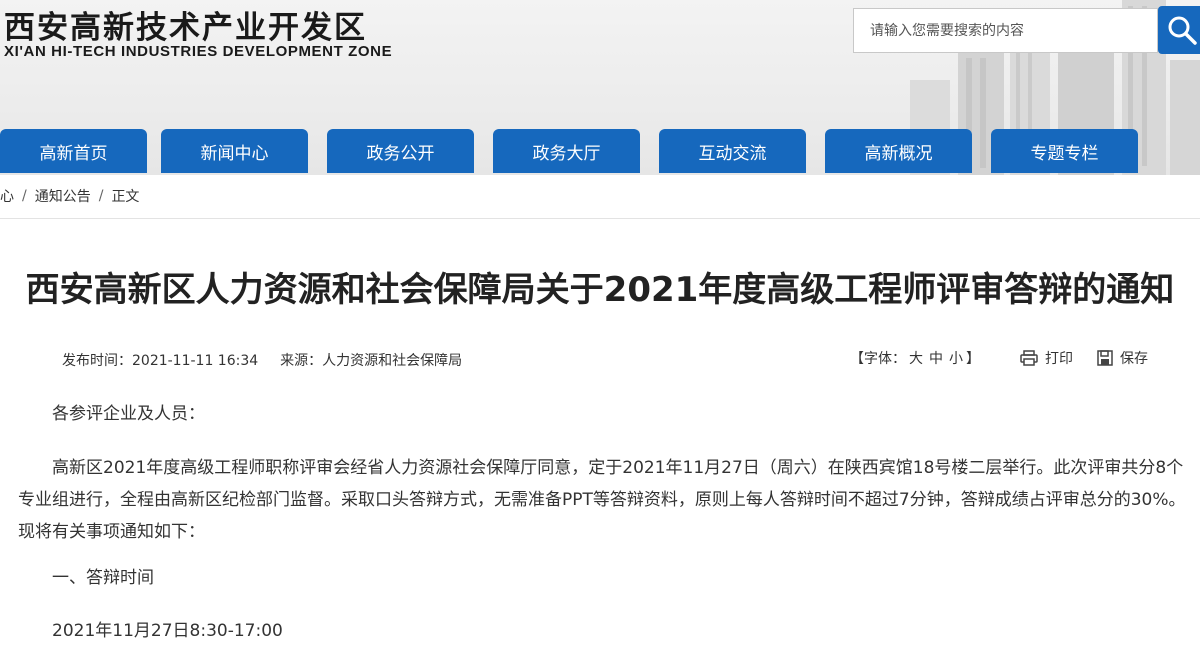 This screenshot has width=1200, height=667. Describe the element at coordinates (301, 361) in the screenshot. I see `source-label: 来源：` at that location.